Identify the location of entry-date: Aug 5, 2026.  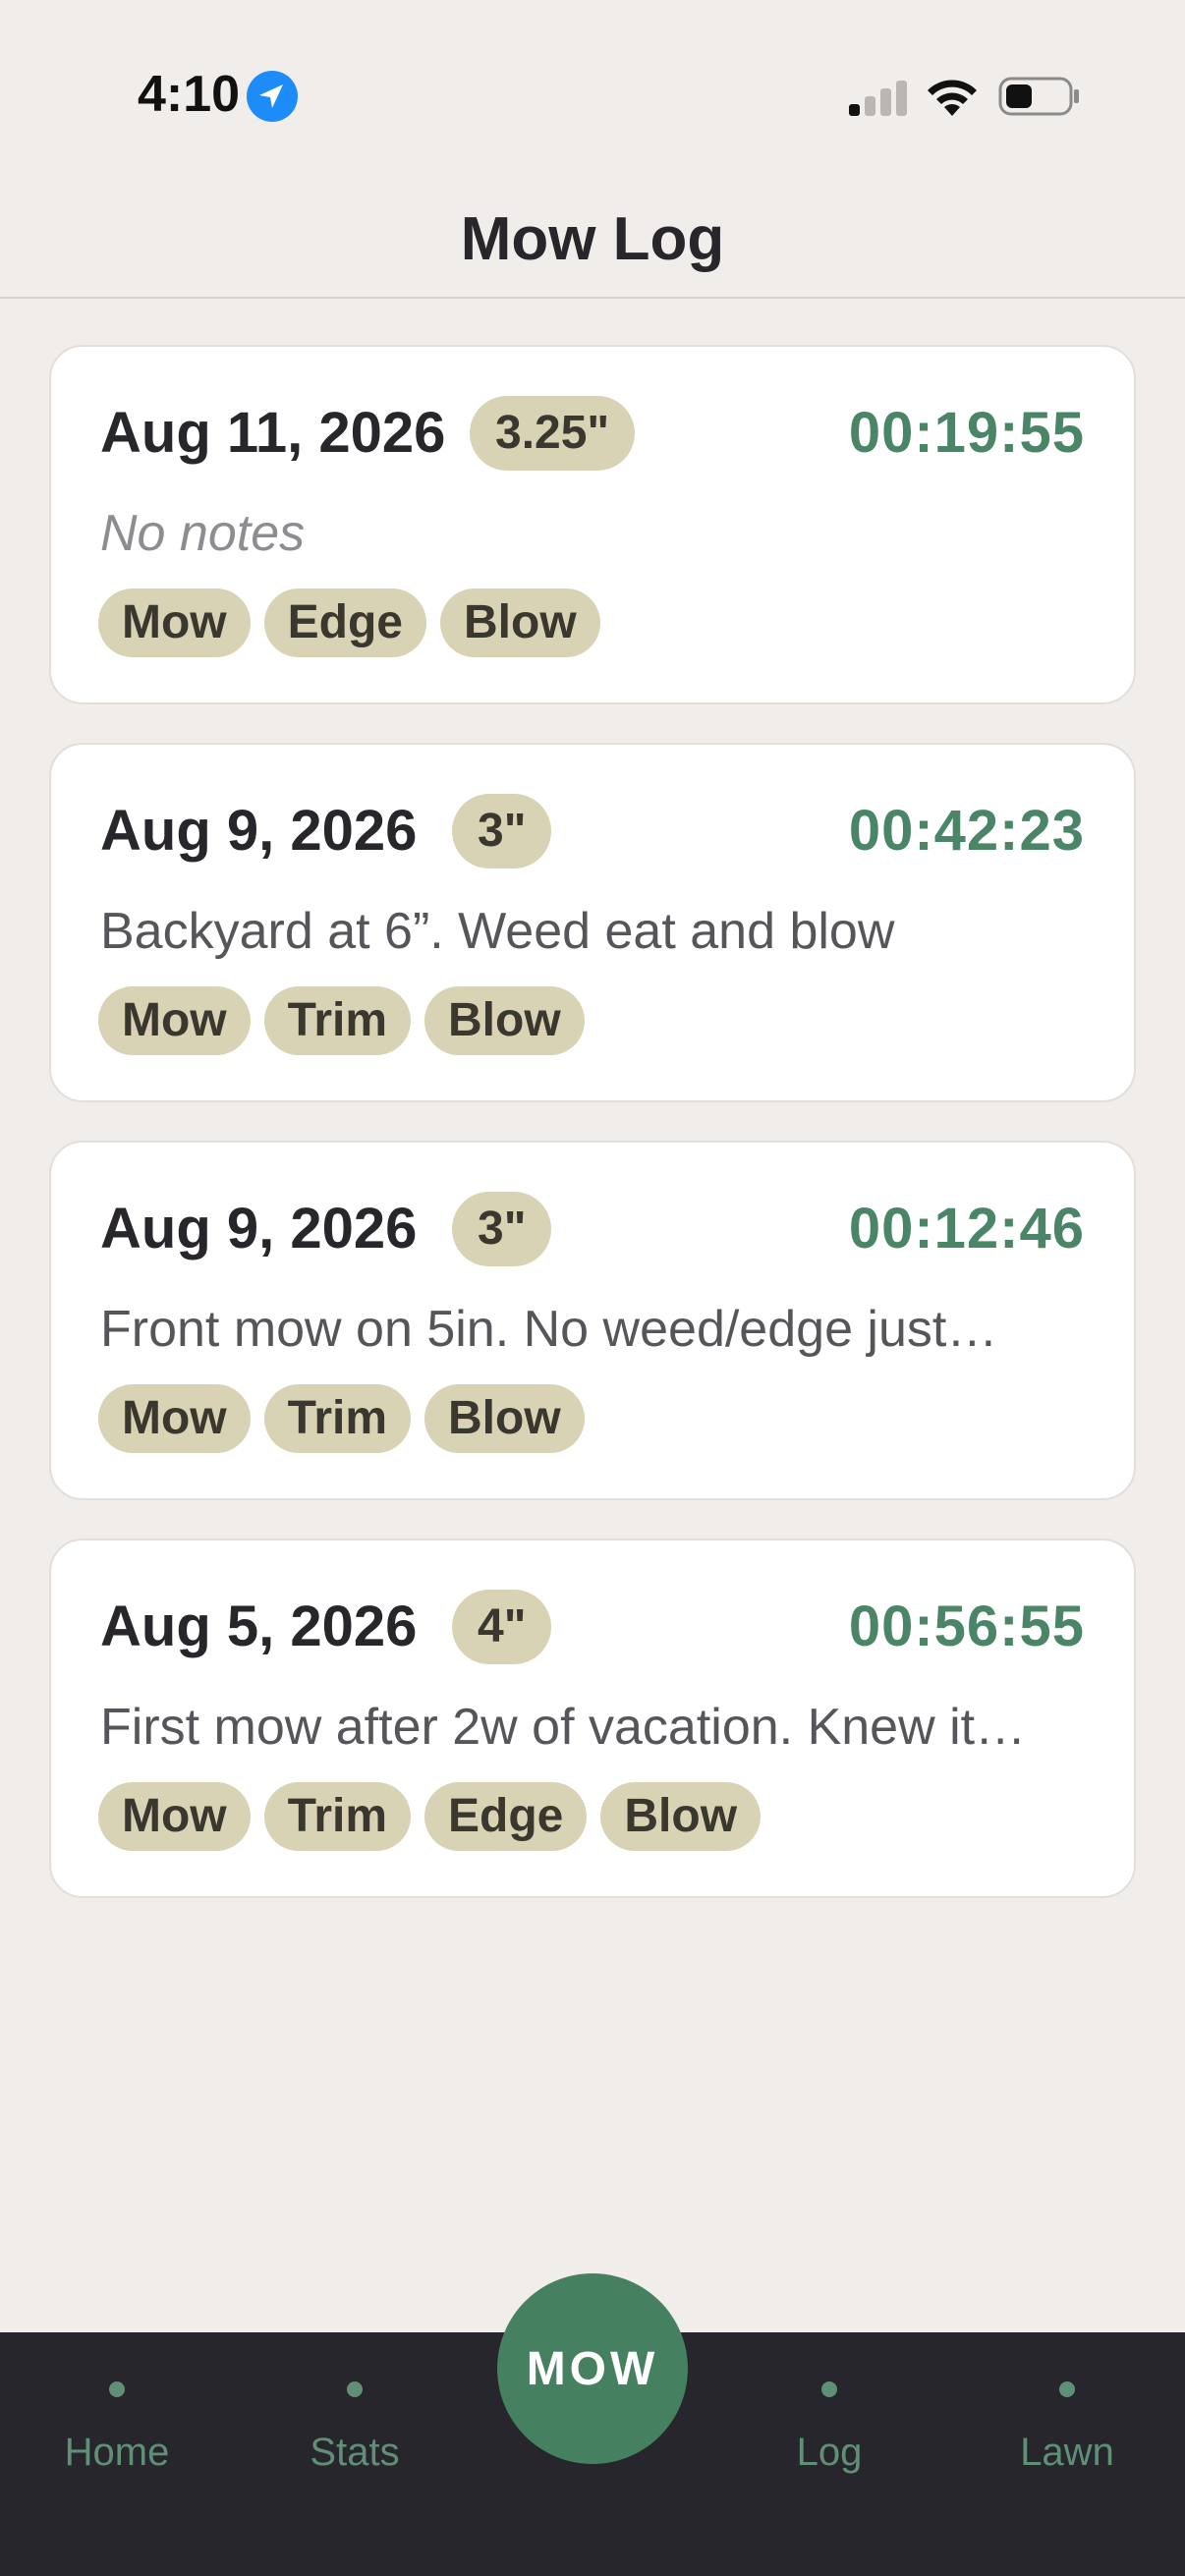
(259, 1626).